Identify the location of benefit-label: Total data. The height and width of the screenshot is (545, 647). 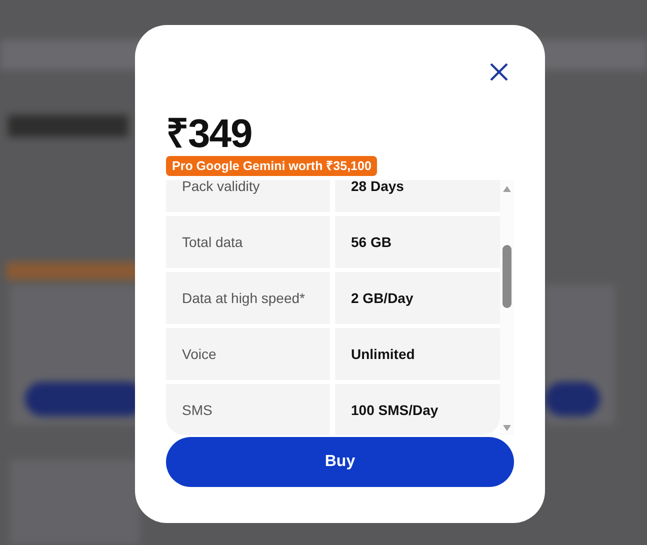
(248, 242).